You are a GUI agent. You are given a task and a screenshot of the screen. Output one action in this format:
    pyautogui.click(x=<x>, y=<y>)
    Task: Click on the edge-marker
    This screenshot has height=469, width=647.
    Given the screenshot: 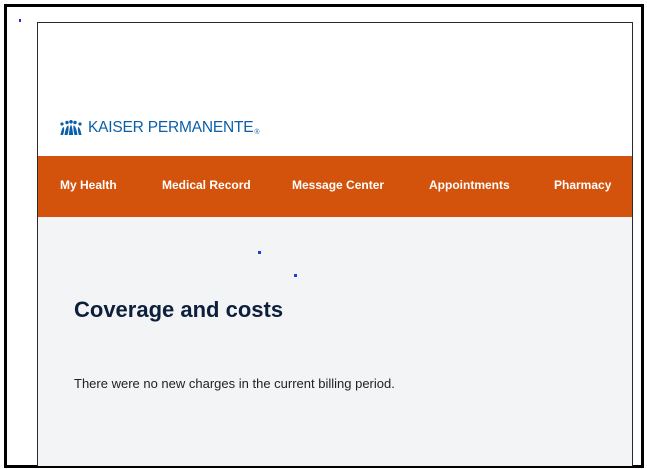 What is the action you would take?
    pyautogui.click(x=20, y=20)
    